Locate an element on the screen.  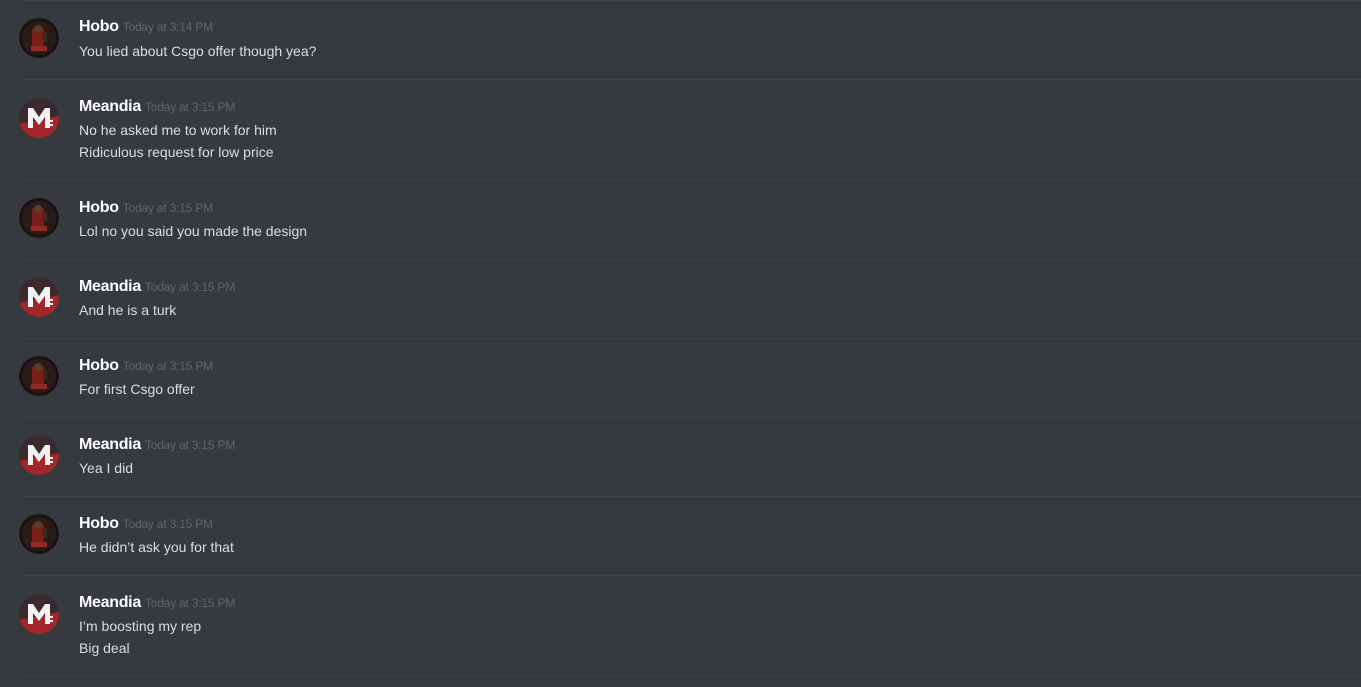
message-text: He didn’t ask you for that is located at coordinates (156, 547).